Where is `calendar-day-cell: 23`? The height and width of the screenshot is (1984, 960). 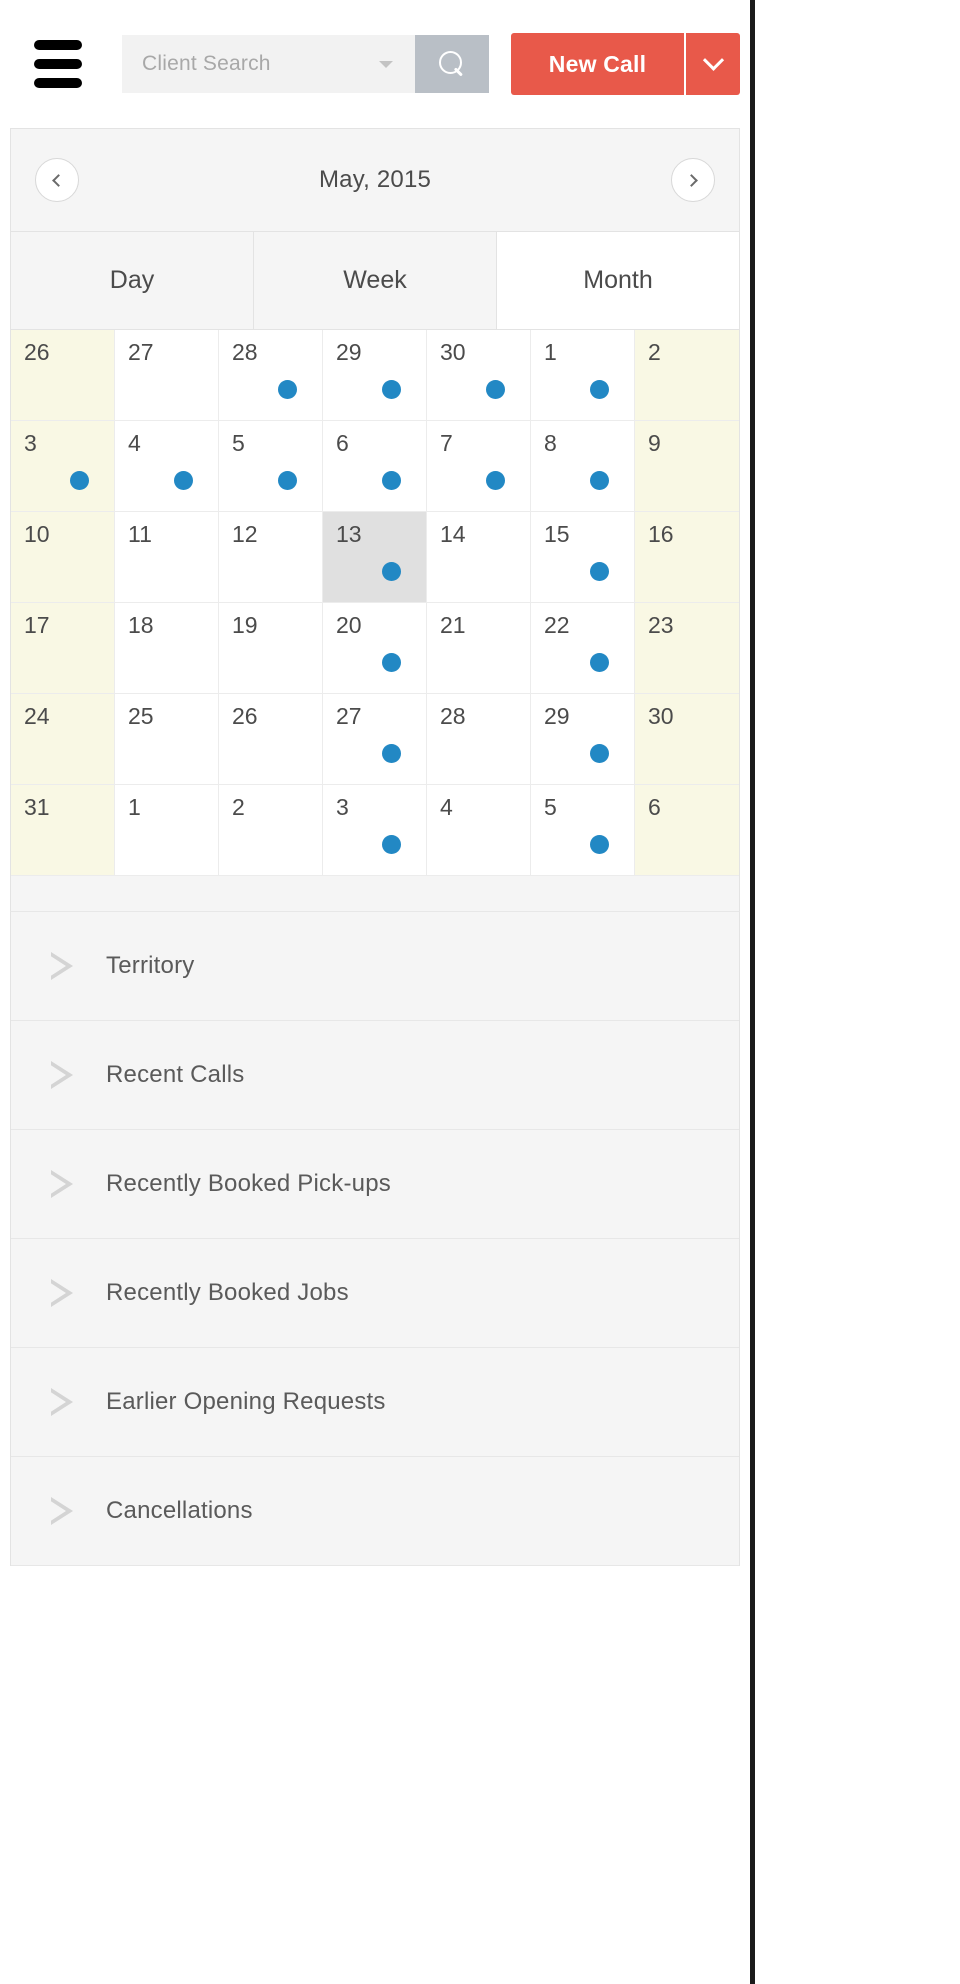 calendar-day-cell: 23 is located at coordinates (687, 648).